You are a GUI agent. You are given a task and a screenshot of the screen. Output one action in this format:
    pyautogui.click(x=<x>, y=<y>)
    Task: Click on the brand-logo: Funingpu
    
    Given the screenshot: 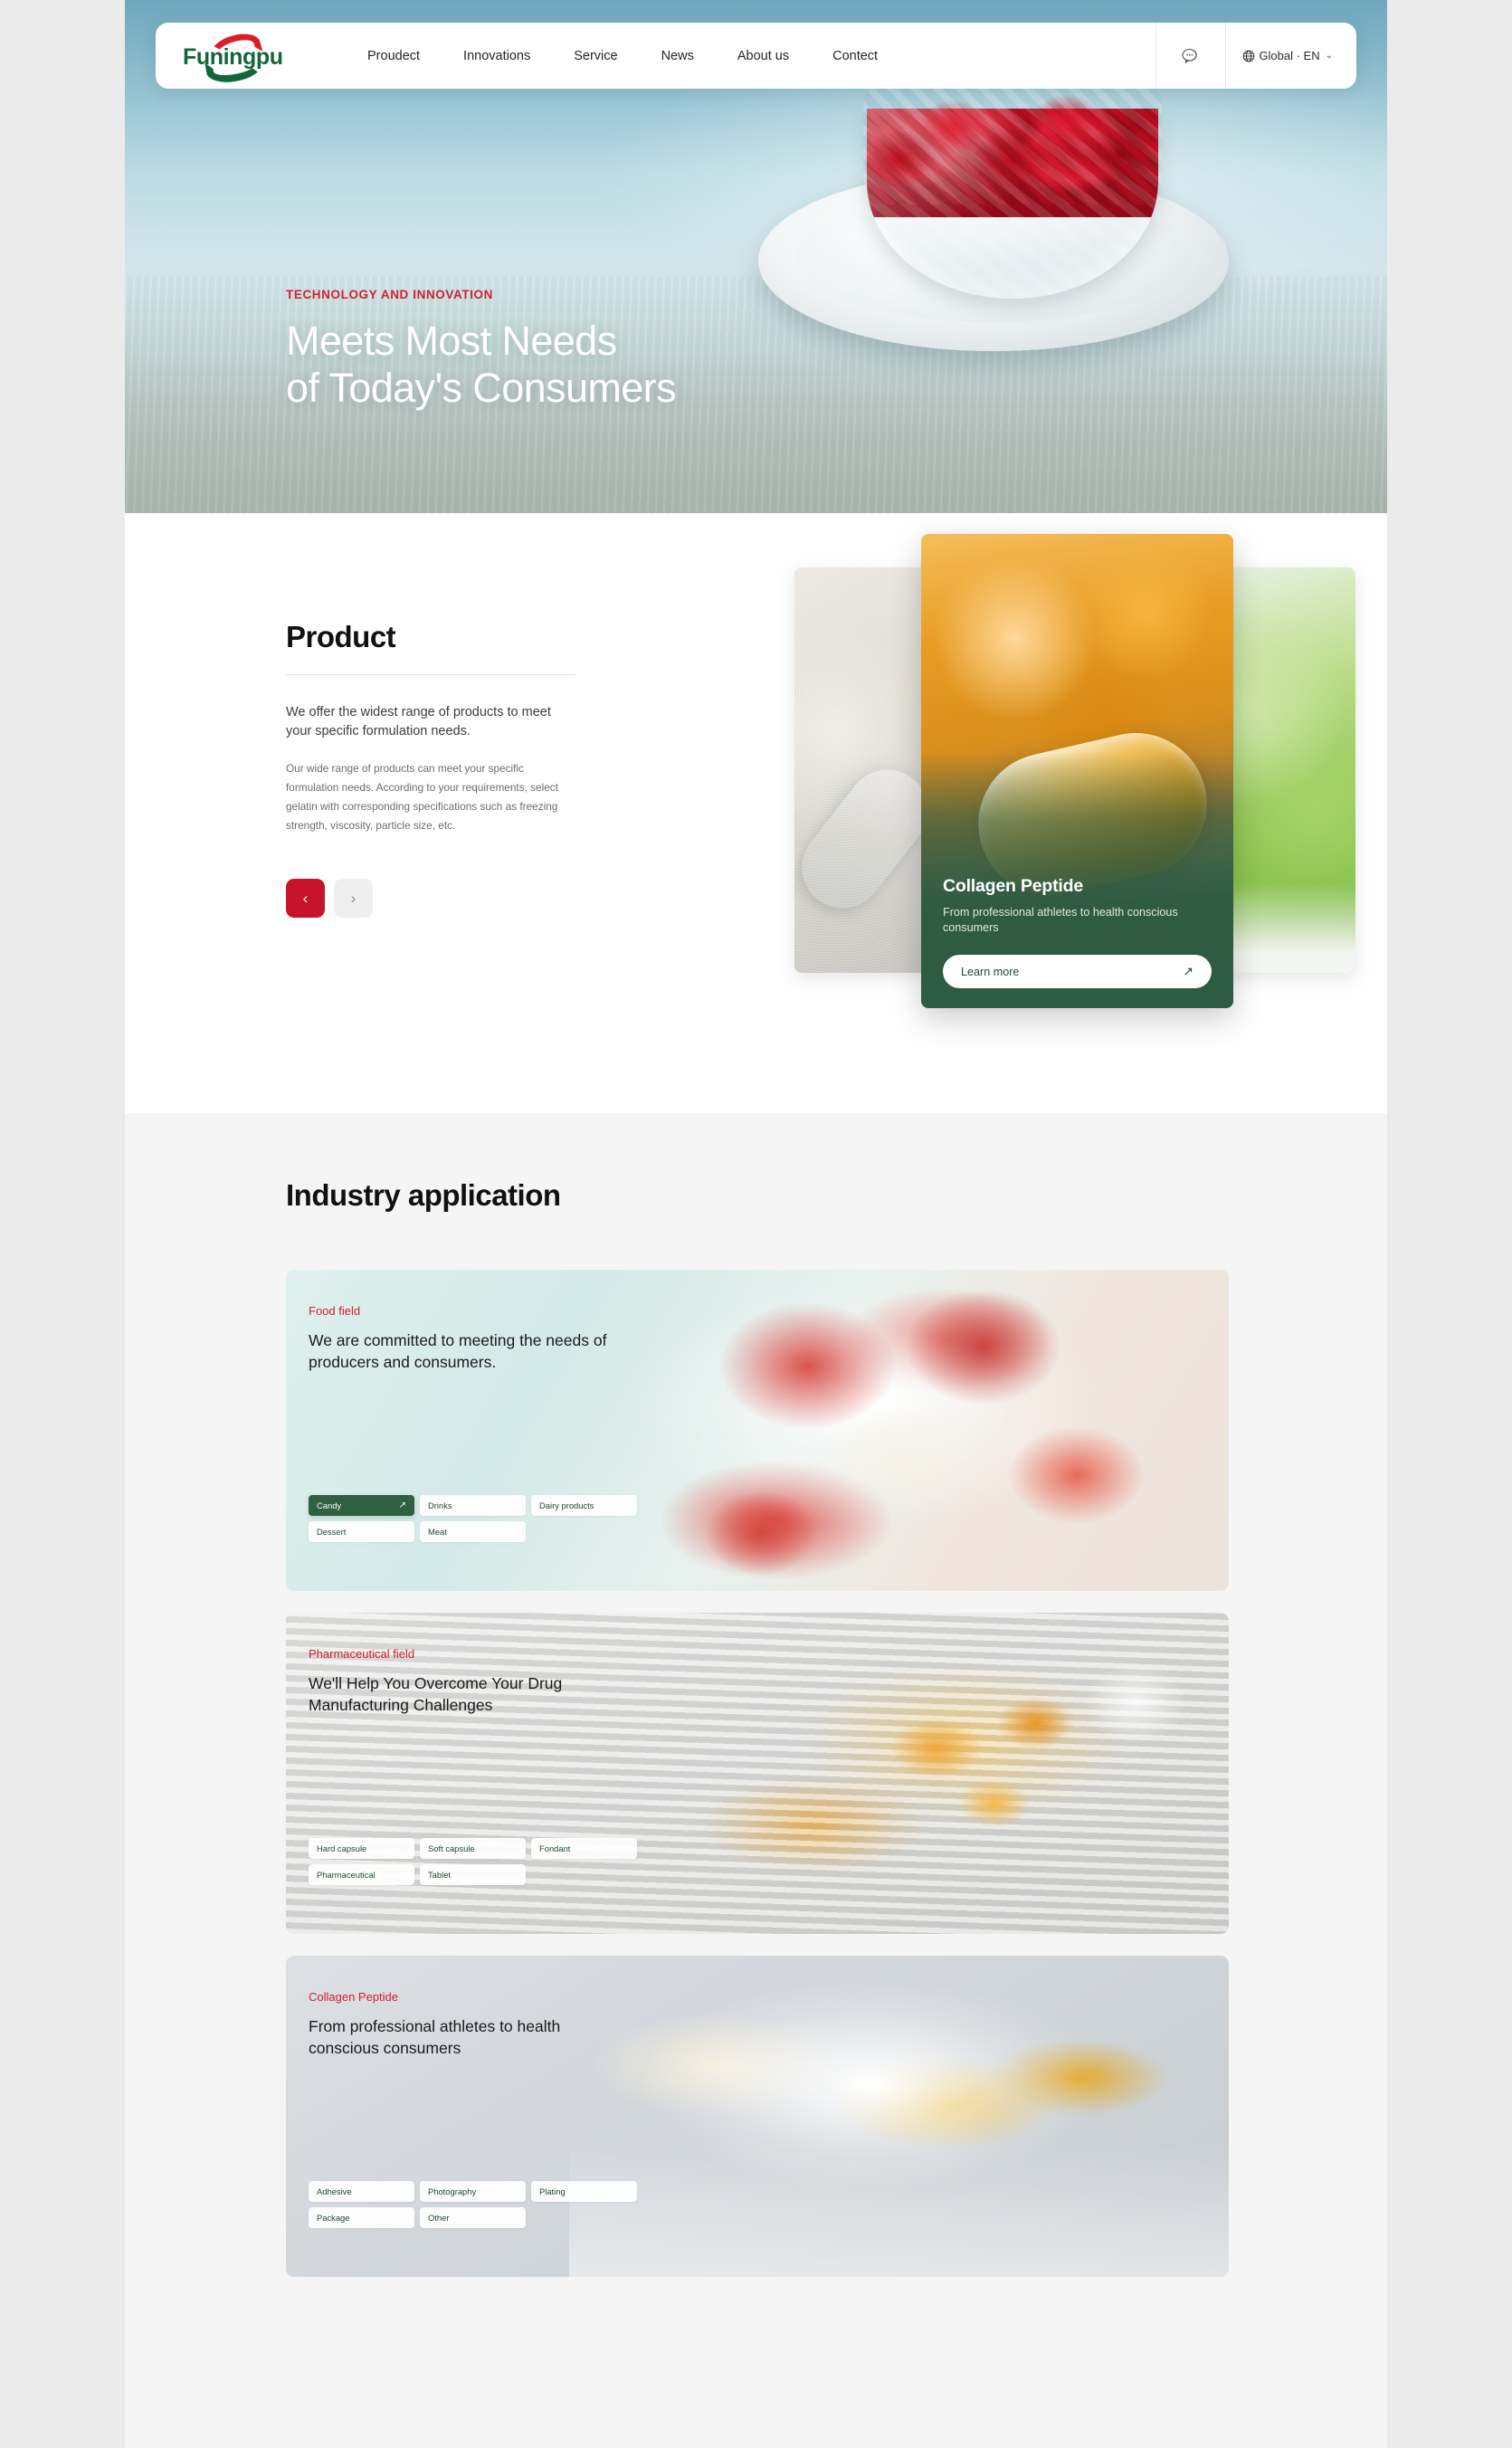 What is the action you would take?
    pyautogui.click(x=251, y=57)
    